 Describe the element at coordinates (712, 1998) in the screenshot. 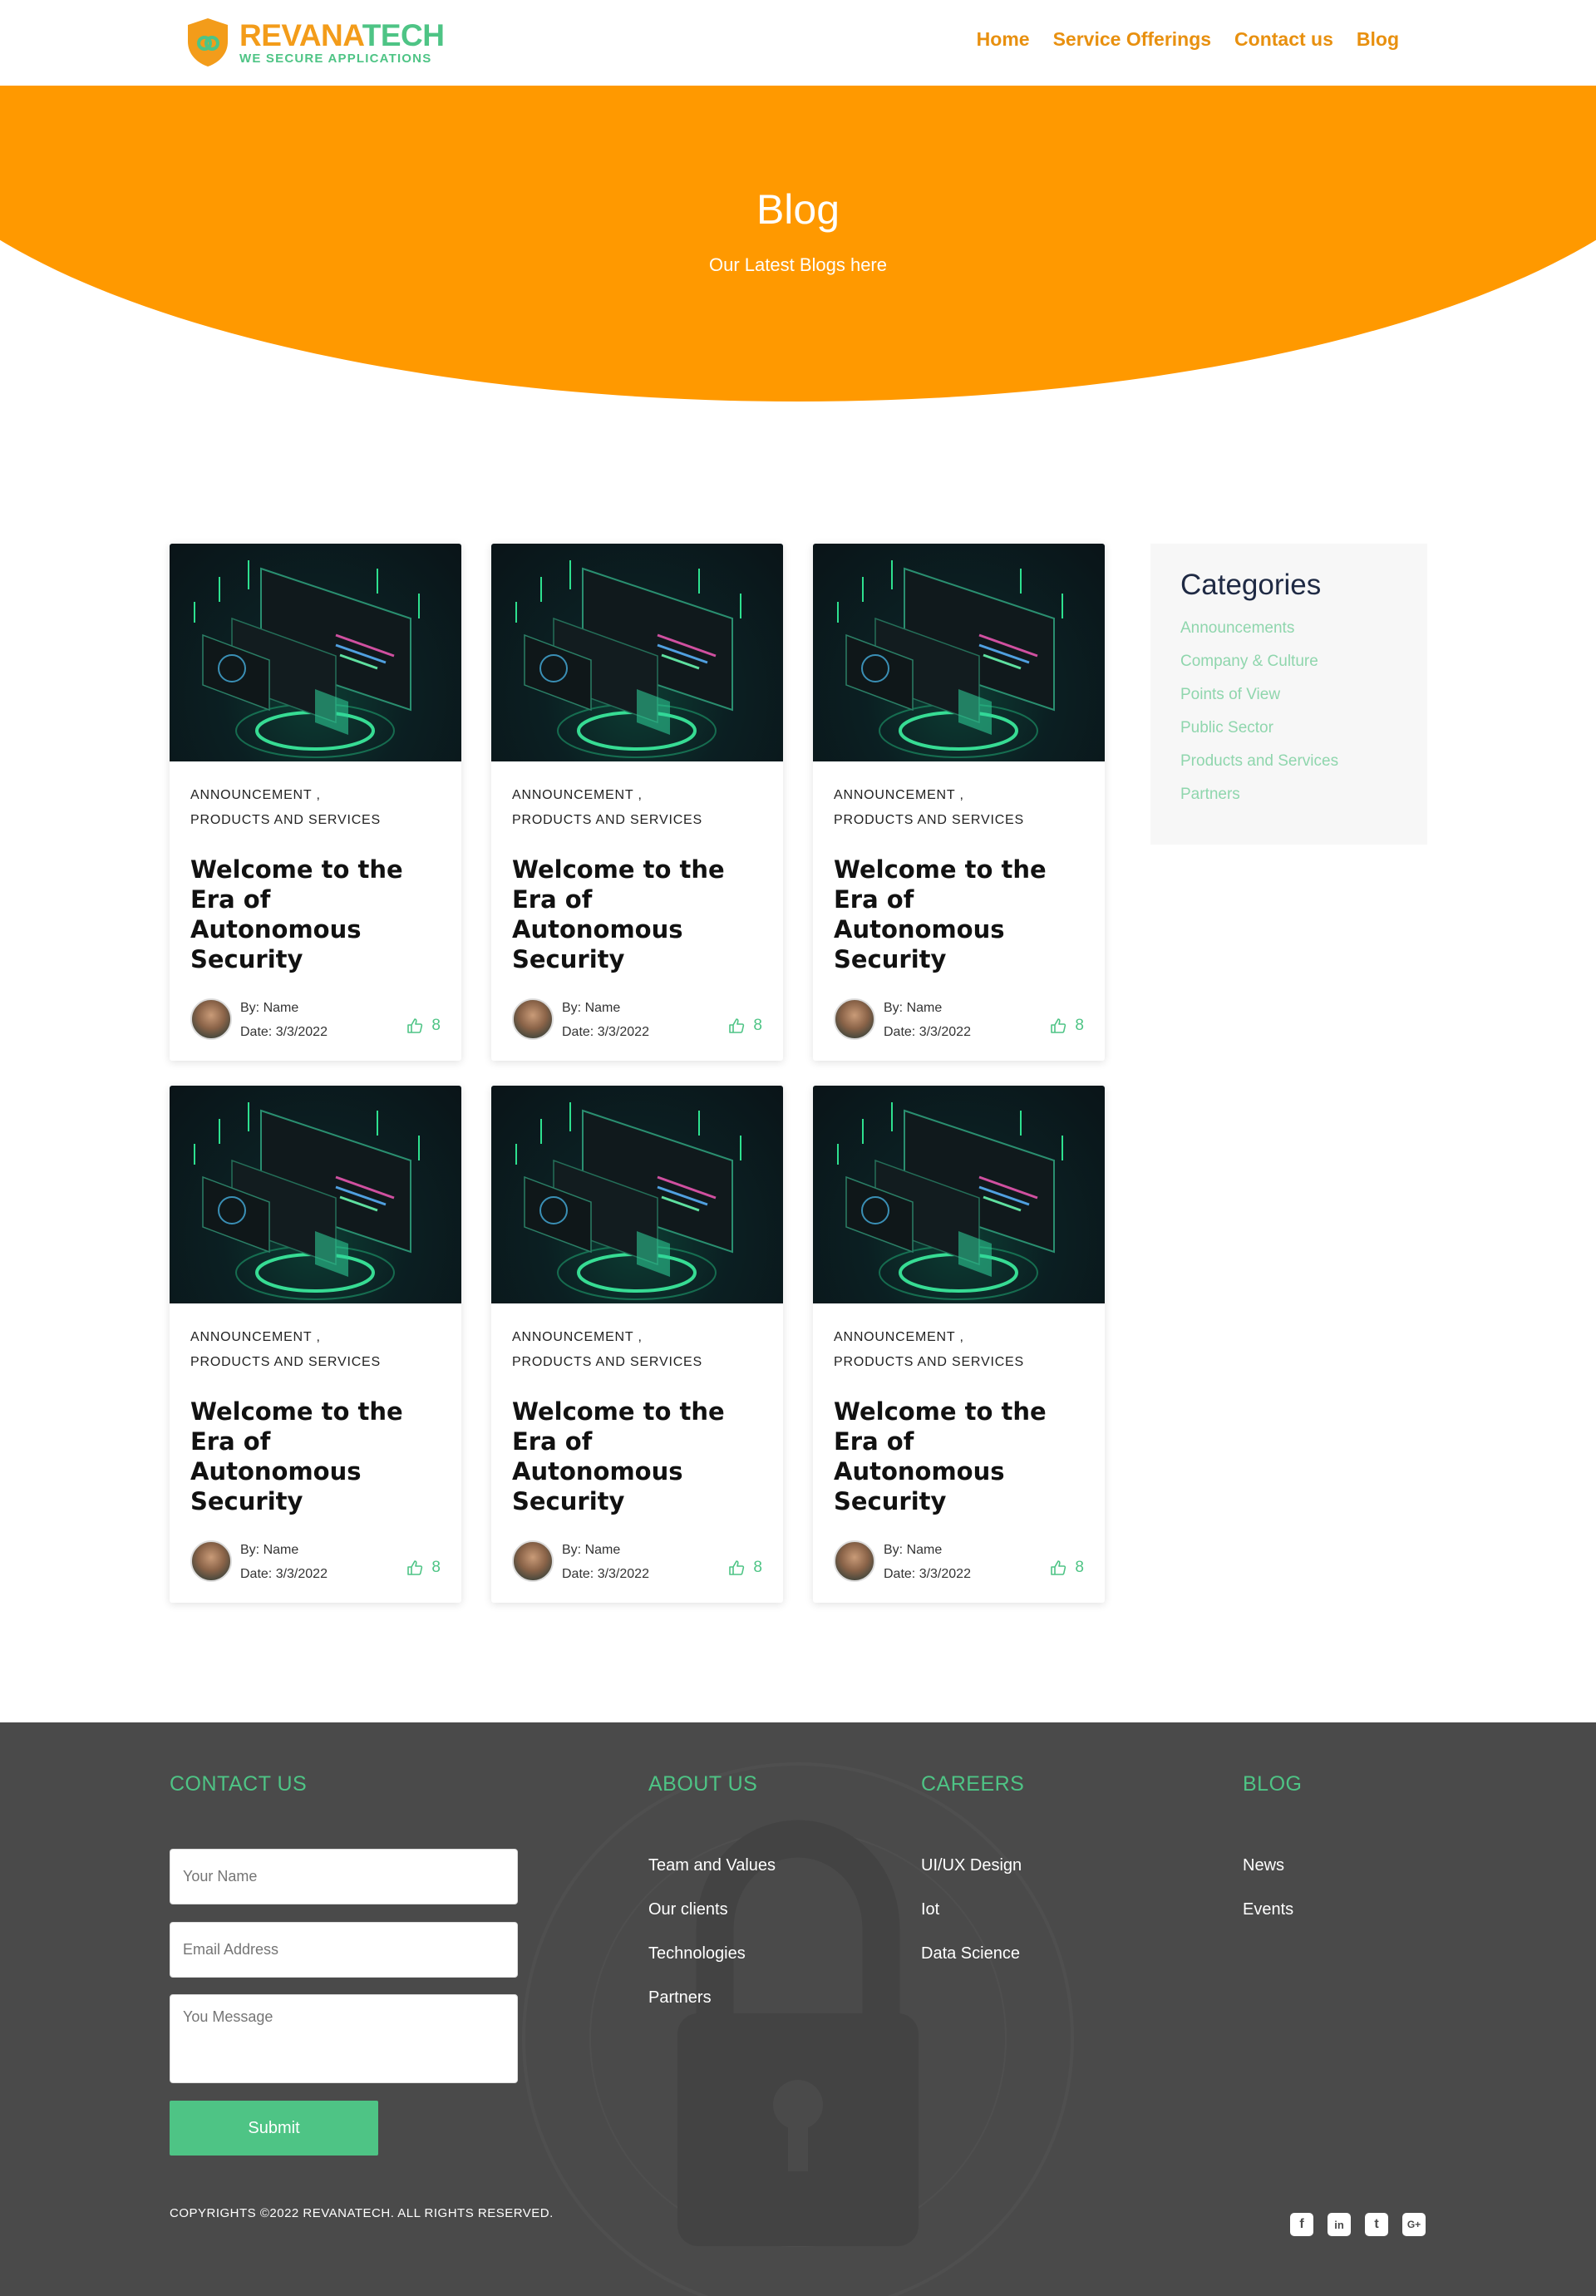

I see `footer-link: Partners` at that location.